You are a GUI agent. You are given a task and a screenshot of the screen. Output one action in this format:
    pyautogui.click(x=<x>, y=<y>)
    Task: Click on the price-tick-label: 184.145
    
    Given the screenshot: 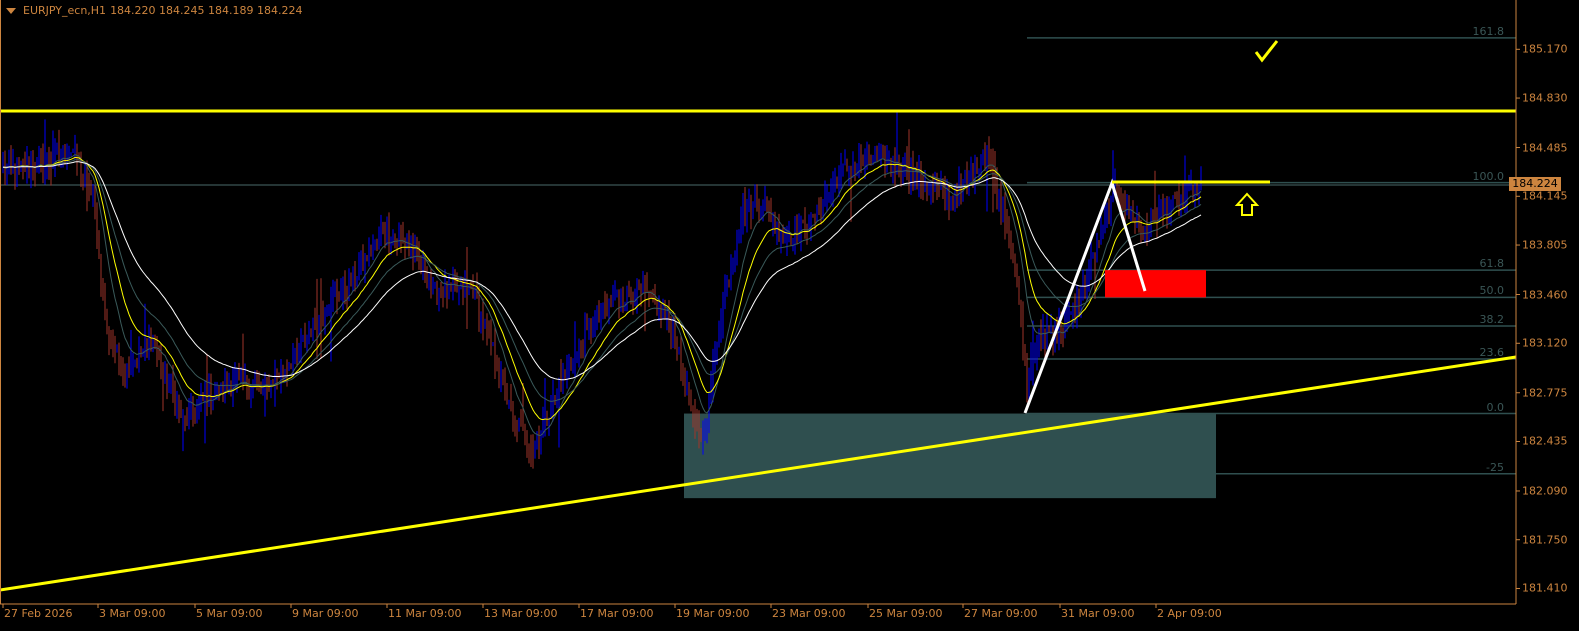 What is the action you would take?
    pyautogui.click(x=1545, y=196)
    